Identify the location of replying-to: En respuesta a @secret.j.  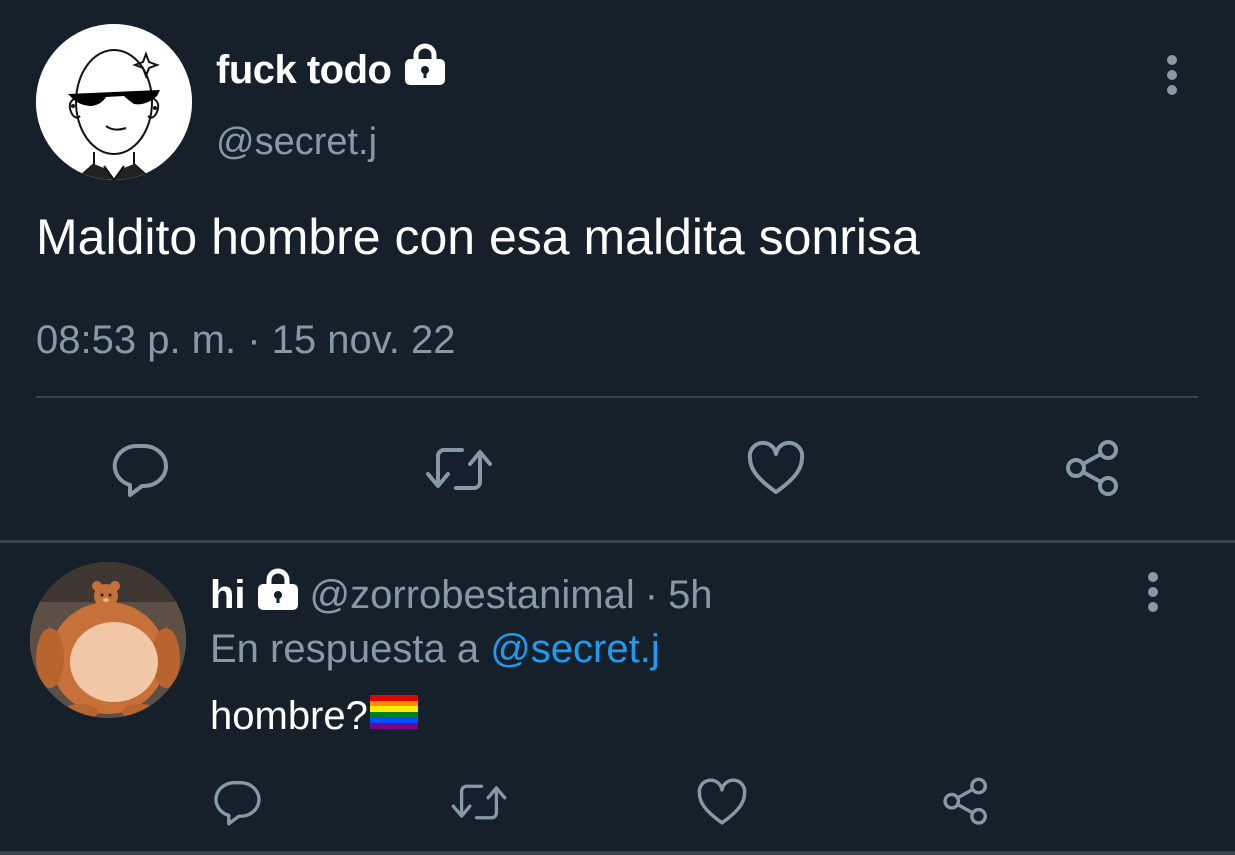
(435, 649).